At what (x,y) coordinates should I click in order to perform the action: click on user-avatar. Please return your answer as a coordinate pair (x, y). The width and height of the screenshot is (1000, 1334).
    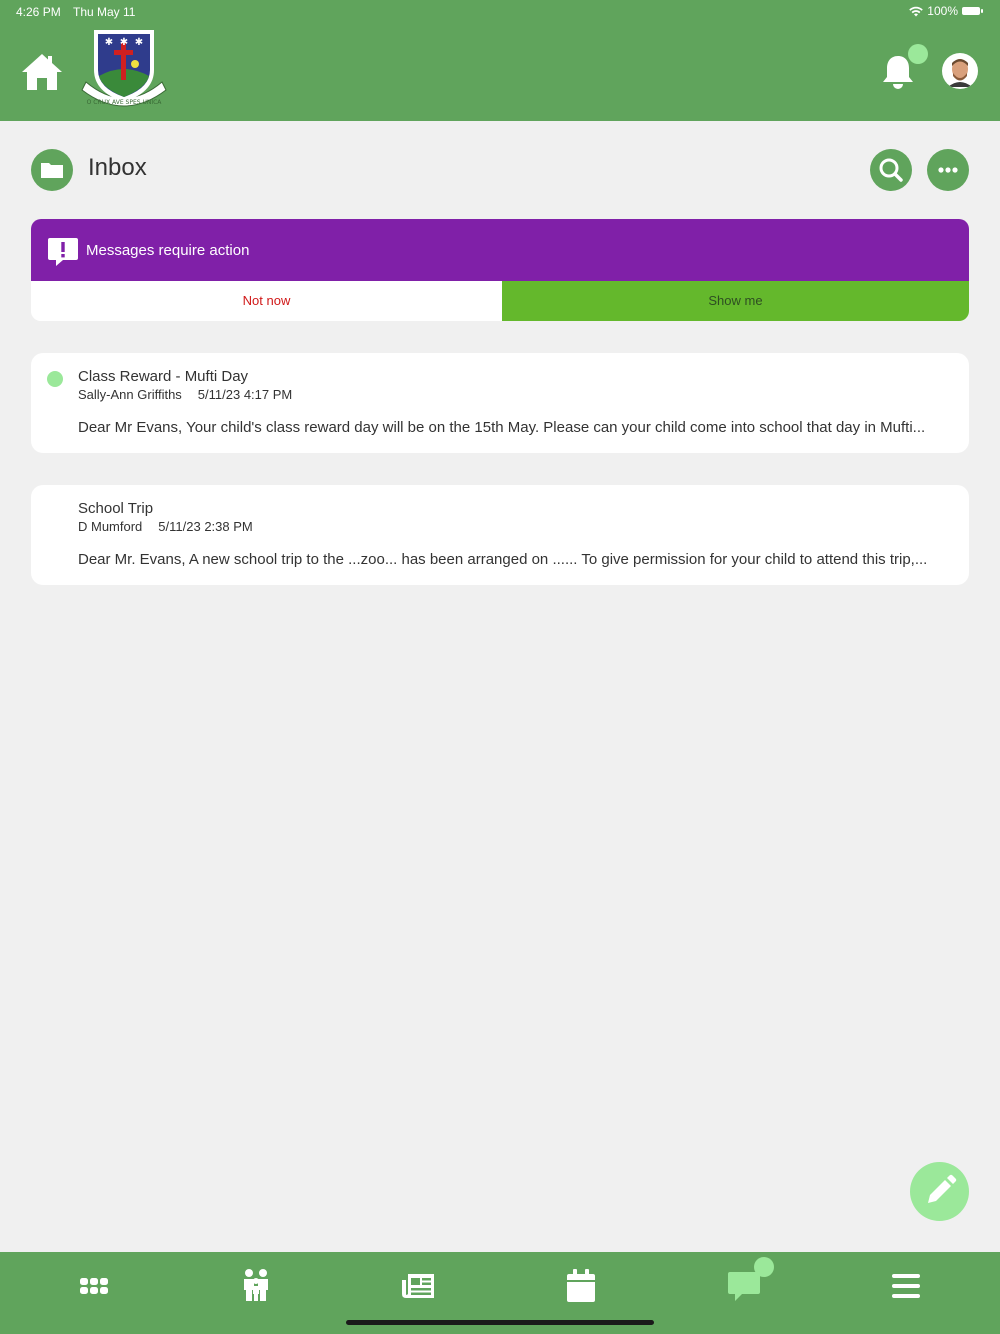
    Looking at the image, I should click on (960, 71).